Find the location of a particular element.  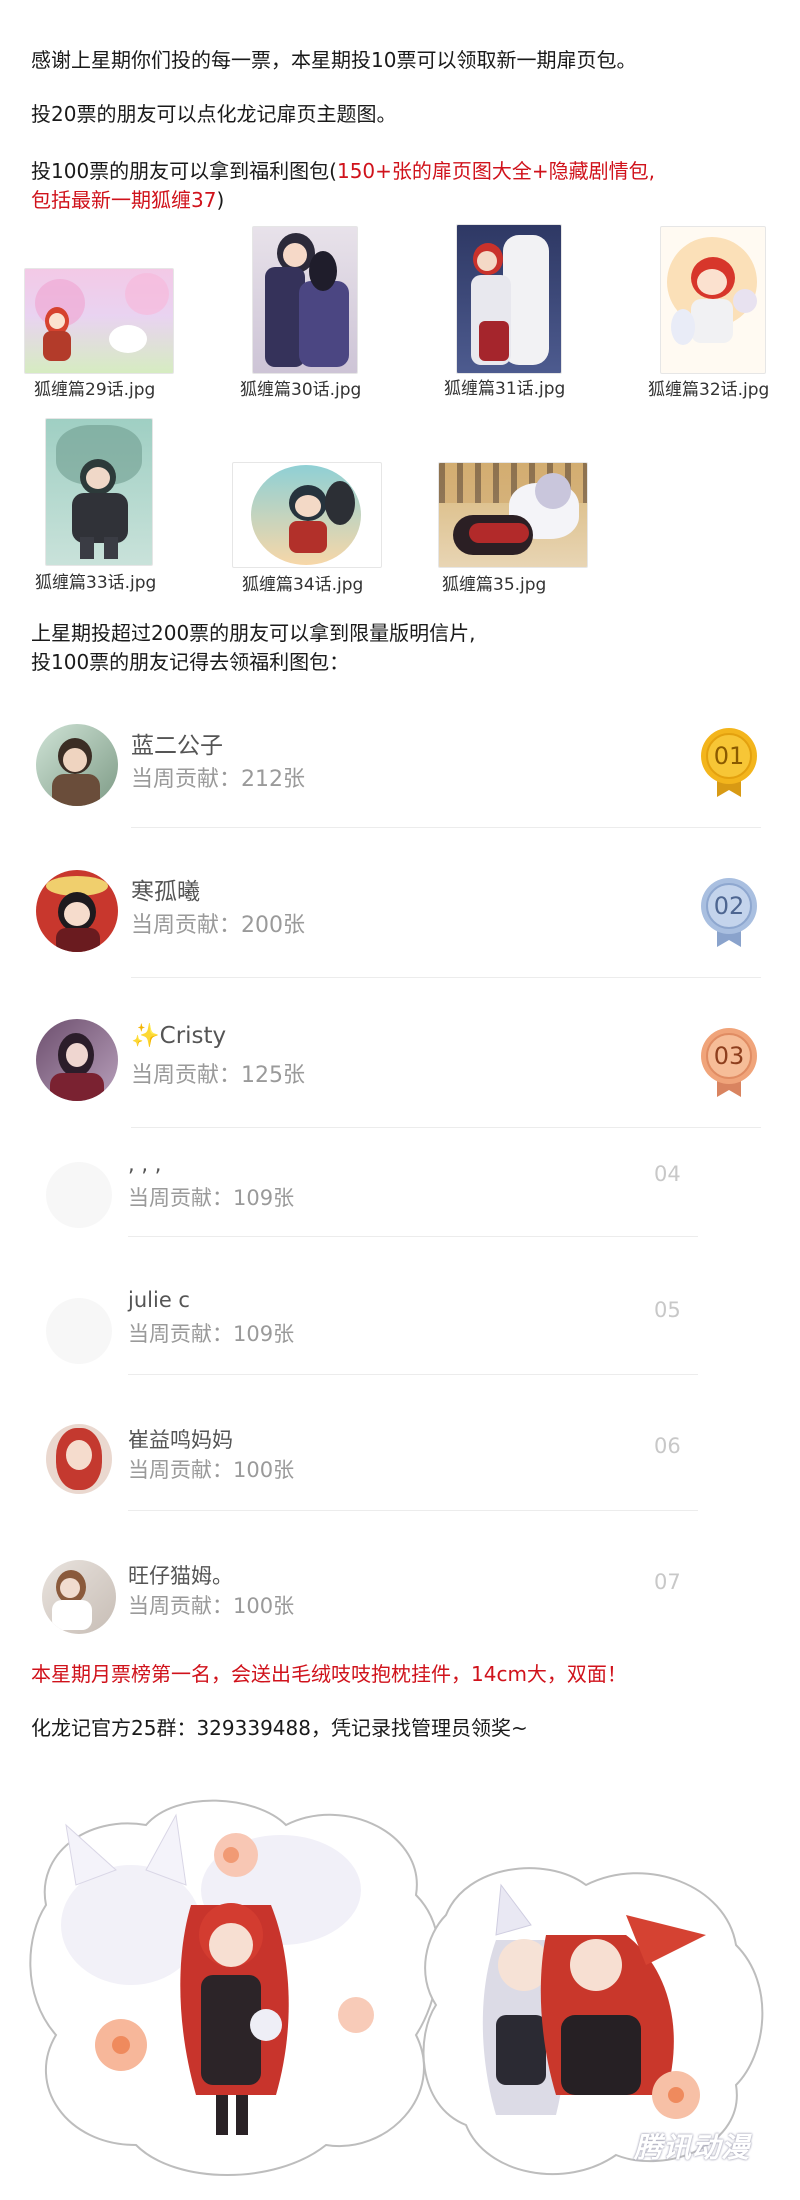

silver-medal-icon: 02 is located at coordinates (729, 913).